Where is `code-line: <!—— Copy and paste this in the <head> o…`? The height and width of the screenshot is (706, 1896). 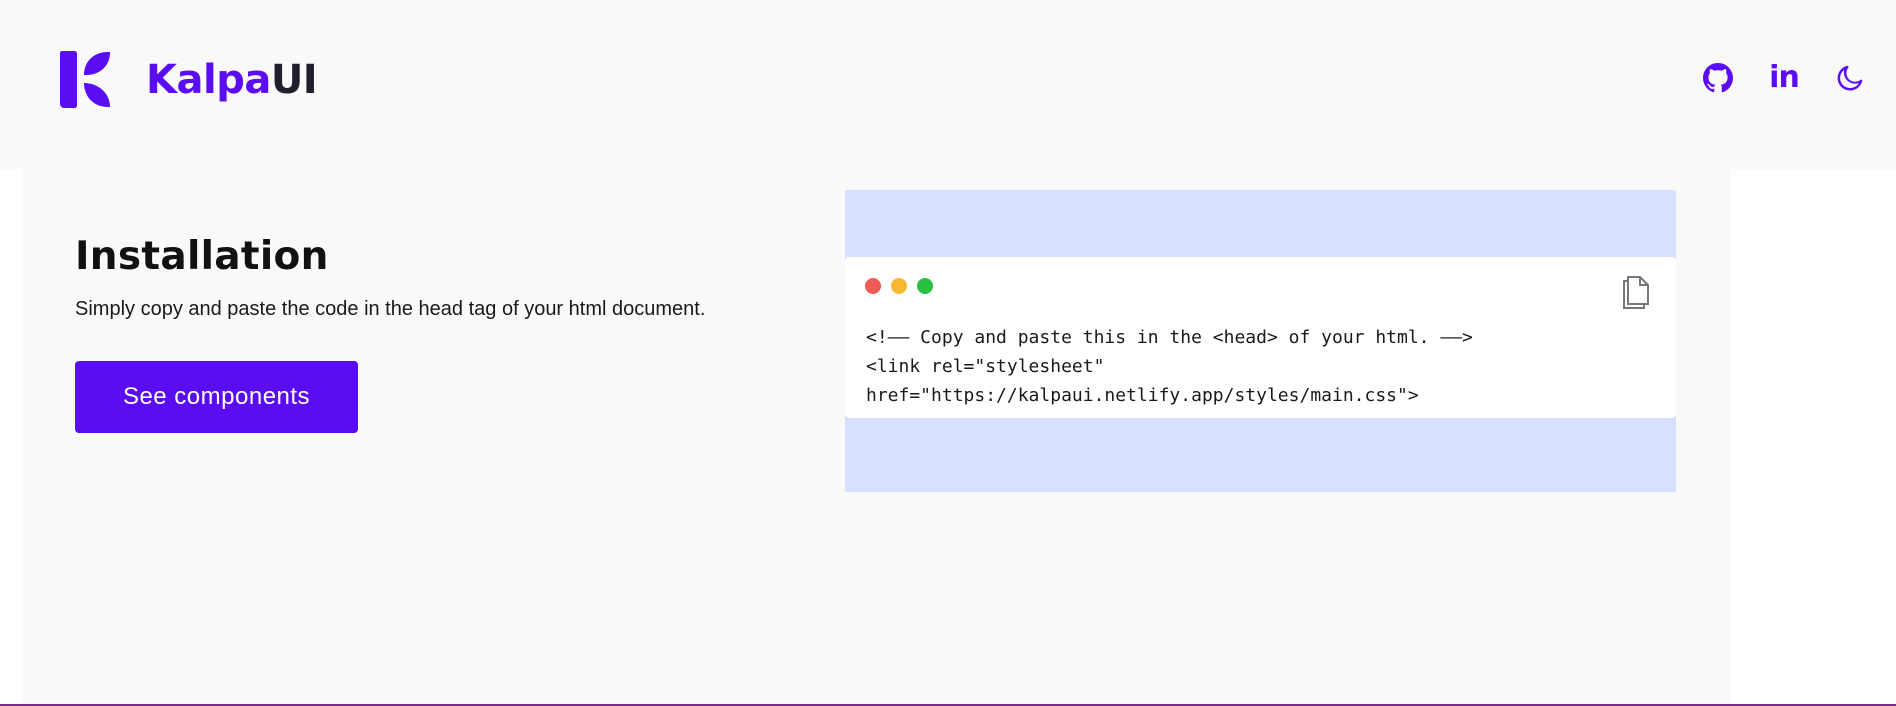 code-line: <!—— Copy and paste this in the <head> o… is located at coordinates (1169, 337).